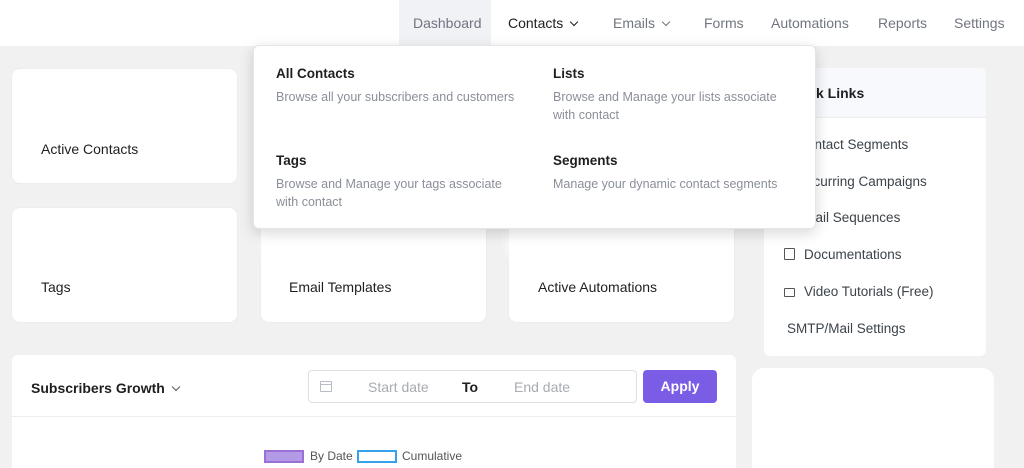  I want to click on quick-link-recurring-campaigns: ecurring Campaigns, so click(866, 181).